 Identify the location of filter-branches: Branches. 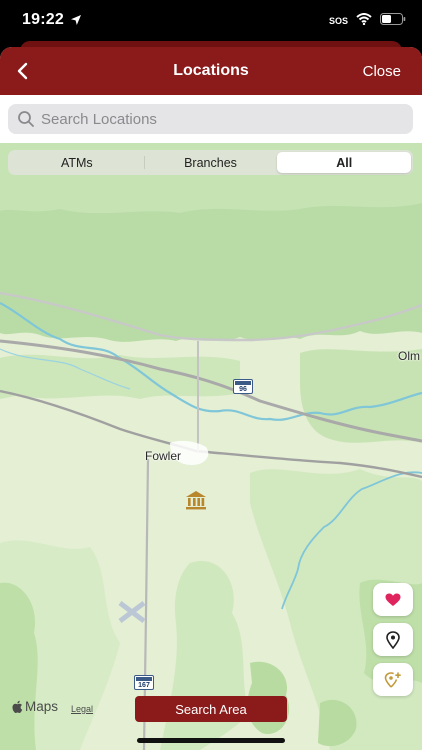
(210, 162).